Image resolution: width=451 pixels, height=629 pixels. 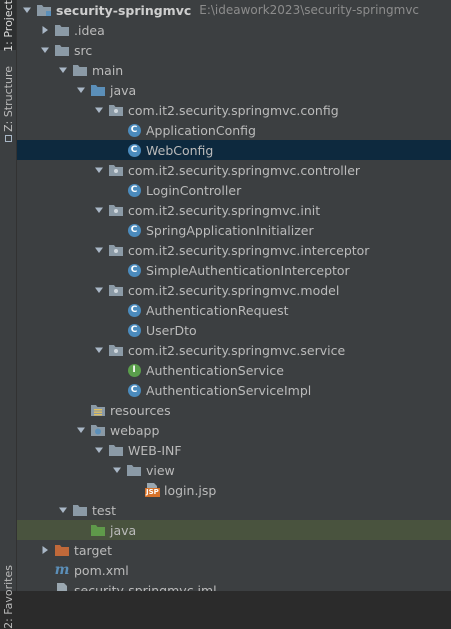 What do you see at coordinates (124, 10) in the screenshot?
I see `tree-row-label: security-springmvc` at bounding box center [124, 10].